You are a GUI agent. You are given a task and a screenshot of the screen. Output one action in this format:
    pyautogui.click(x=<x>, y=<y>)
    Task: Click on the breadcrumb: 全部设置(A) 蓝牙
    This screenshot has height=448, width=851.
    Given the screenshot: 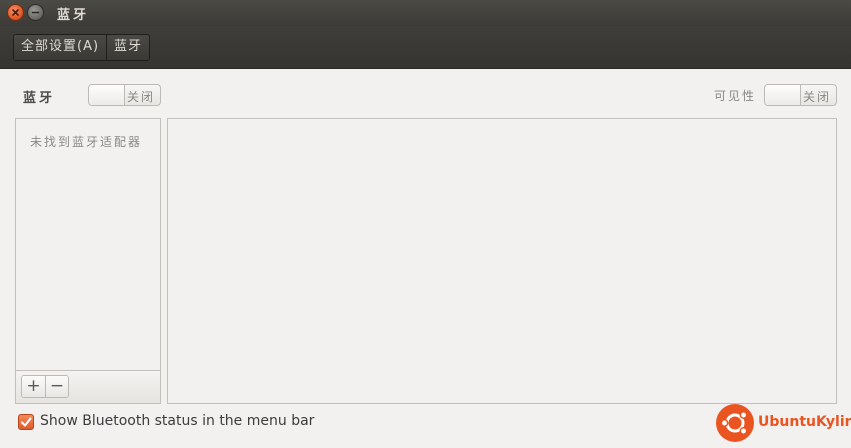 What is the action you would take?
    pyautogui.click(x=82, y=47)
    